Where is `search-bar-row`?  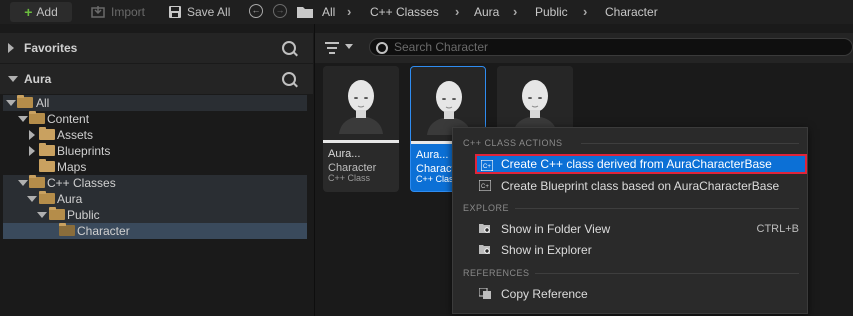 search-bar-row is located at coordinates (584, 48).